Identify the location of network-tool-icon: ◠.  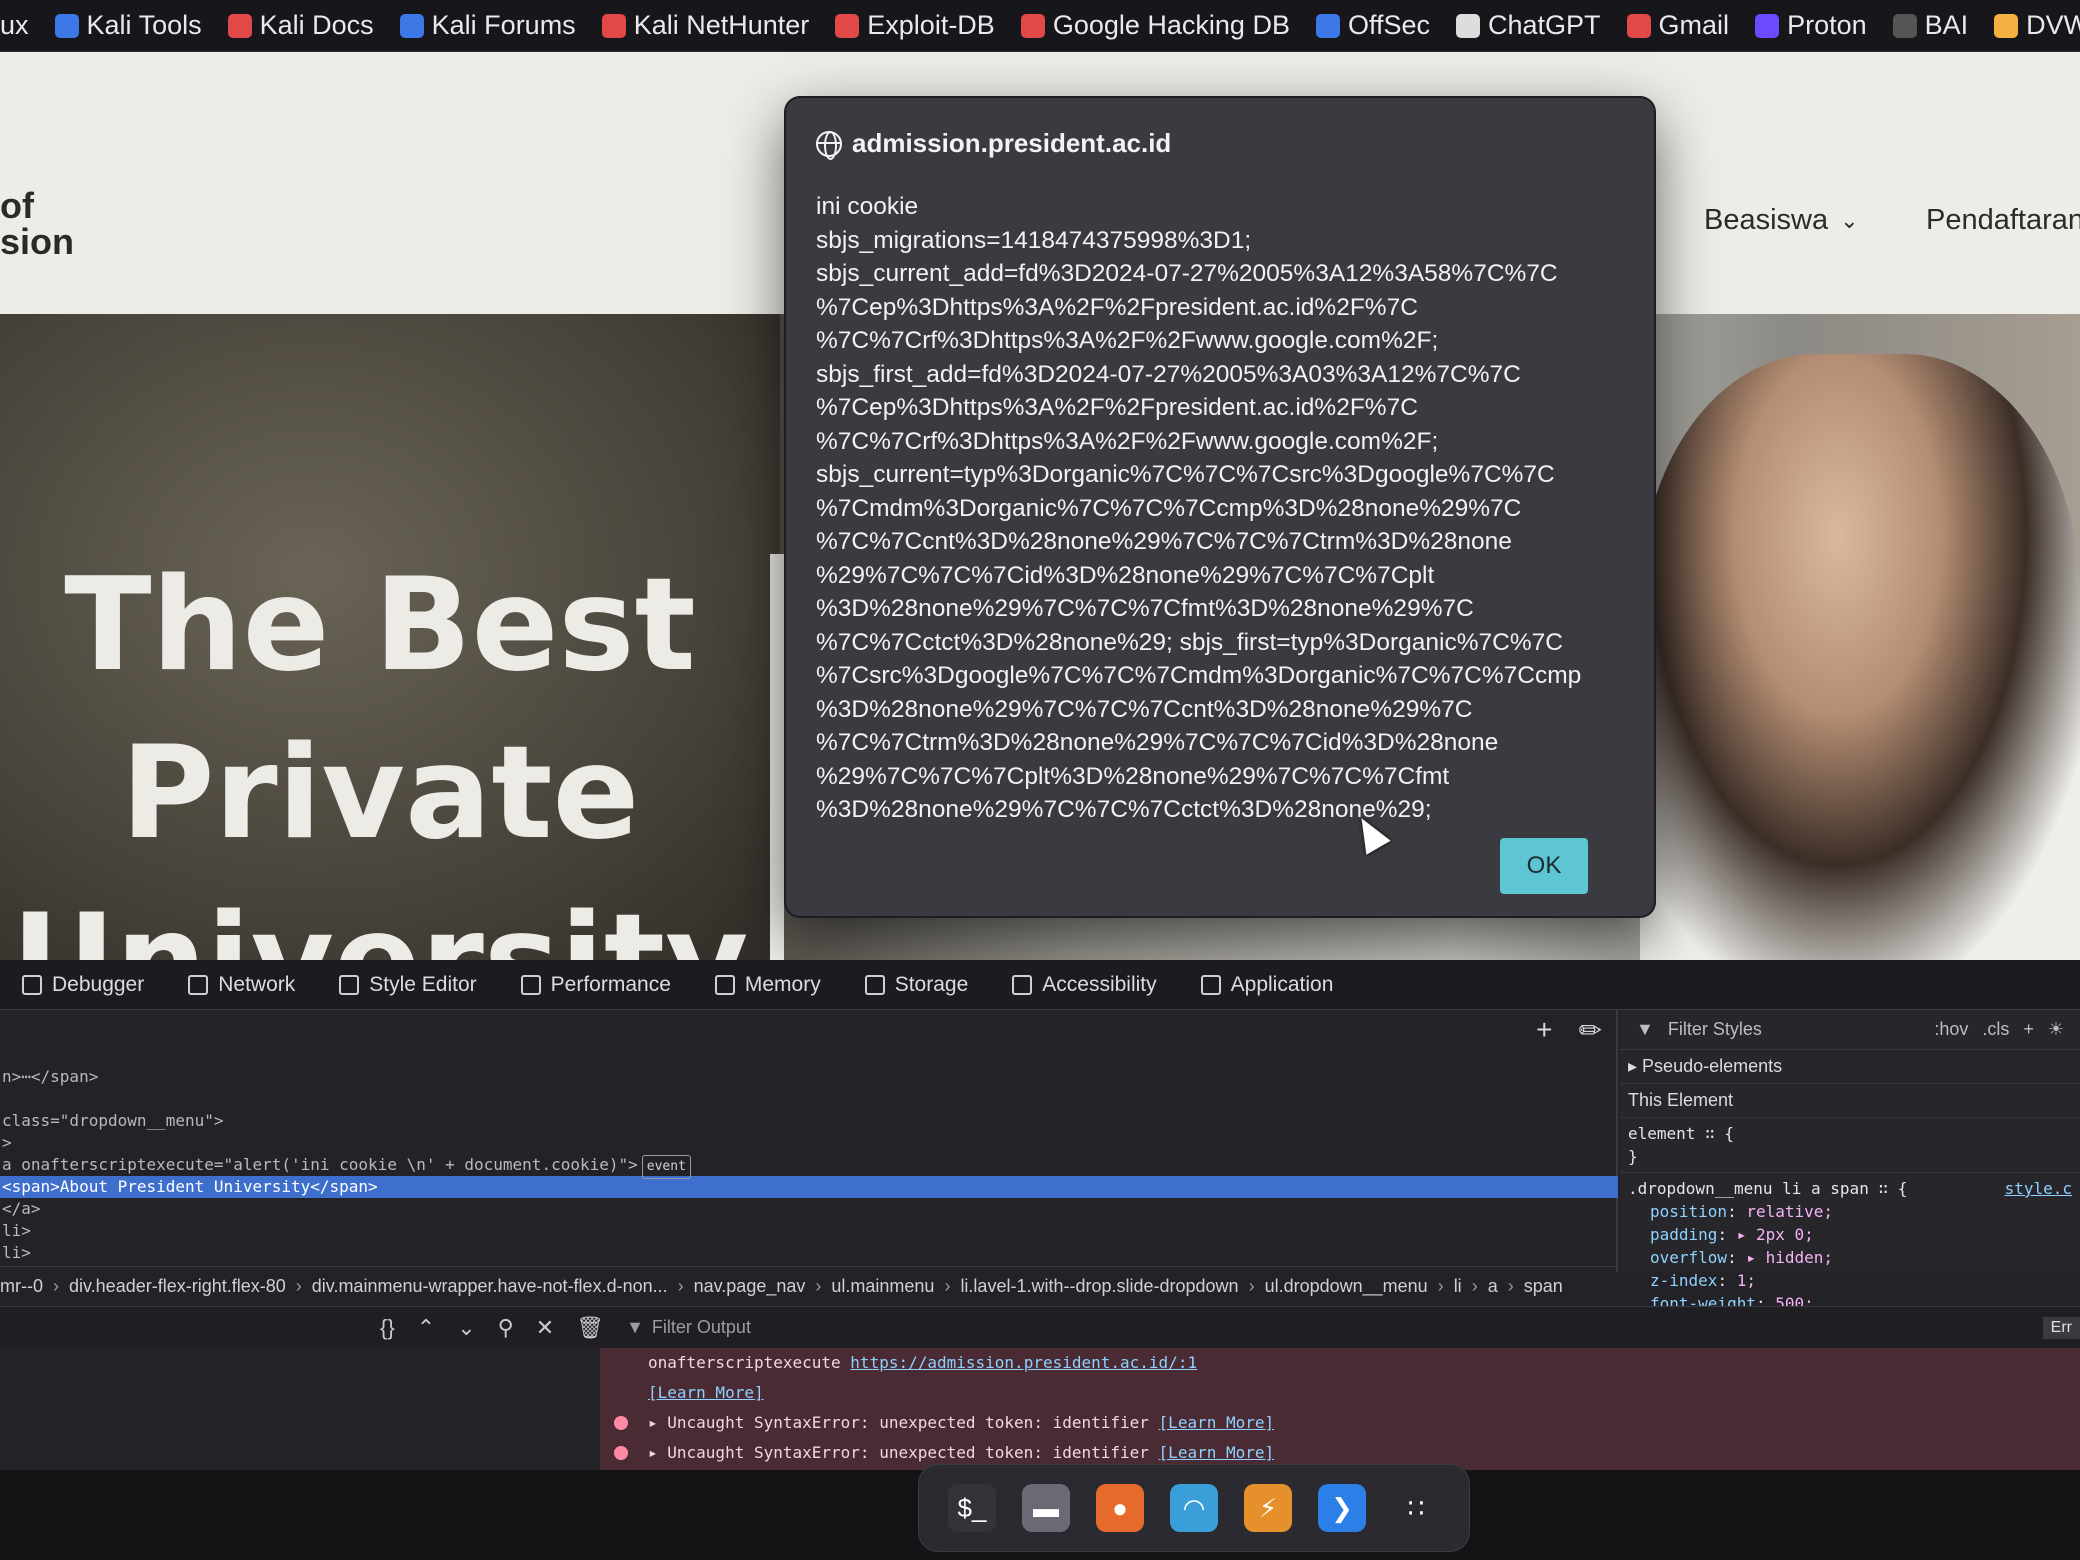
(1194, 1508).